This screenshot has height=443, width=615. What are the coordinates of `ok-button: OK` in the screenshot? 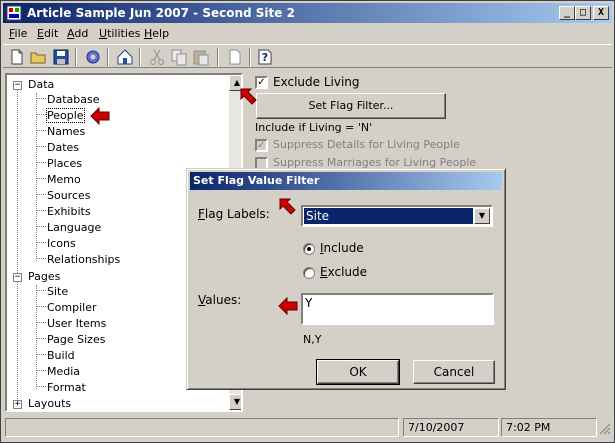 It's located at (358, 372).